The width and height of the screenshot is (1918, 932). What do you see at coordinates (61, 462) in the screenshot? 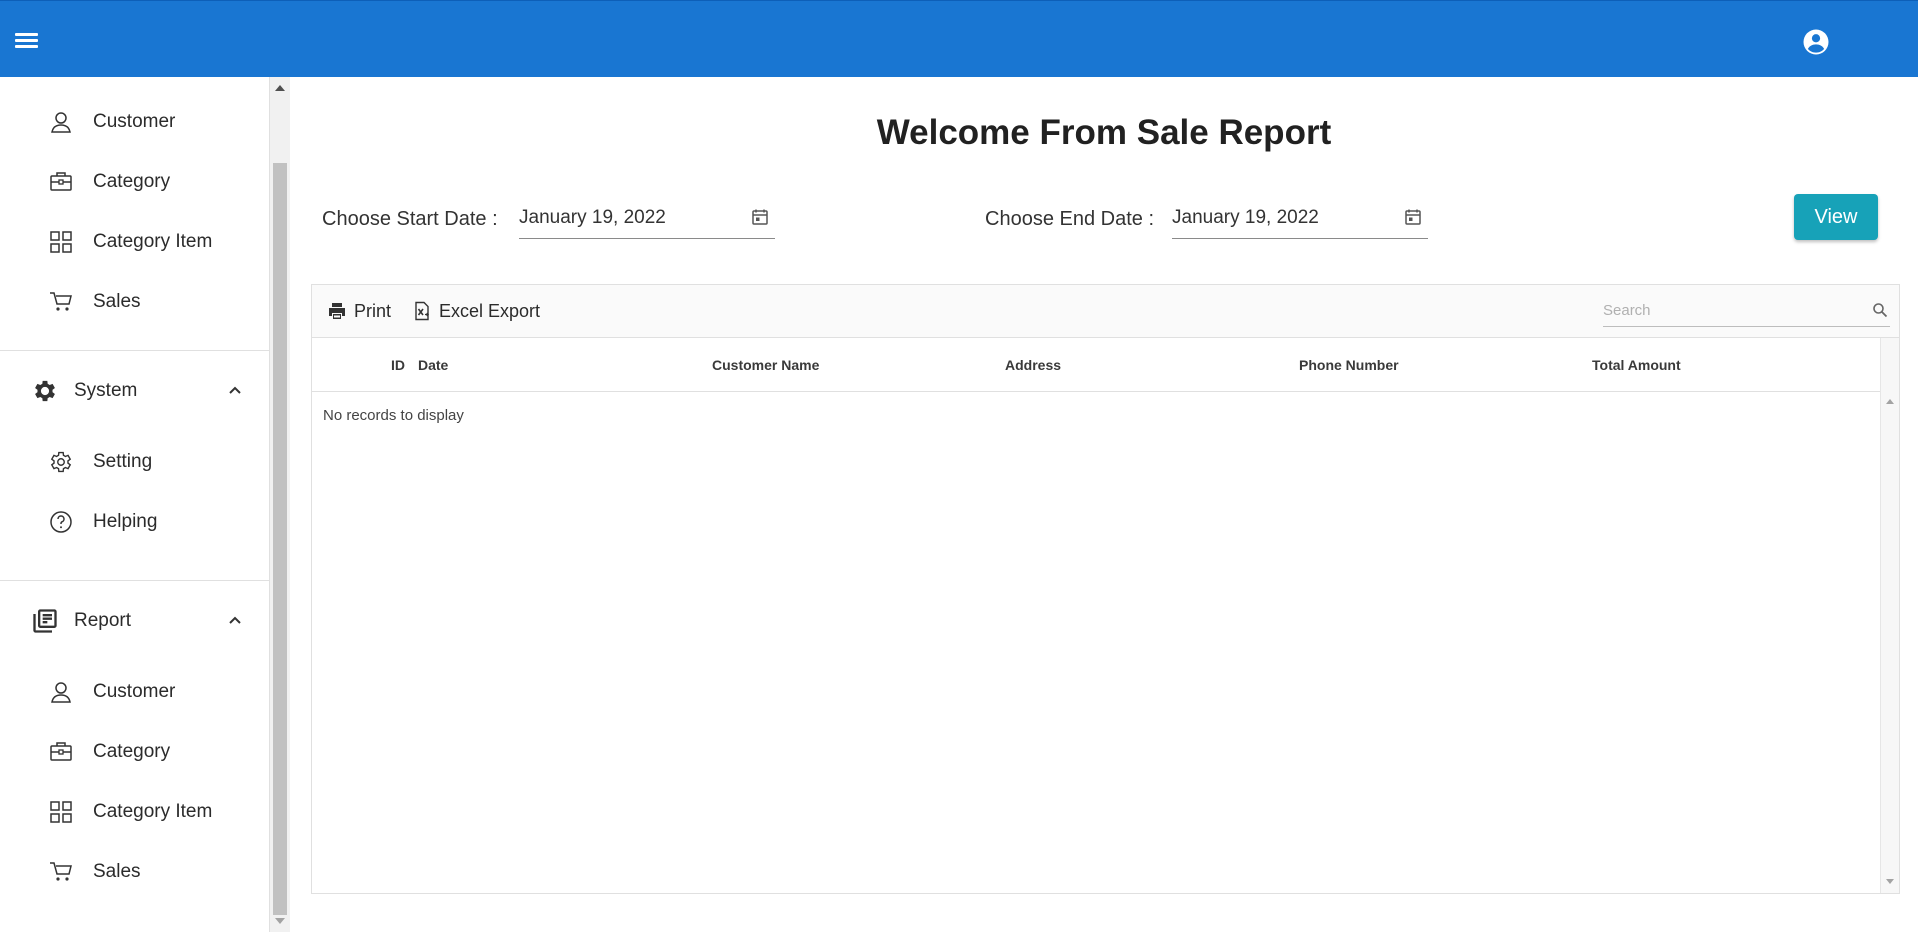
I see `gear-outline-icon` at bounding box center [61, 462].